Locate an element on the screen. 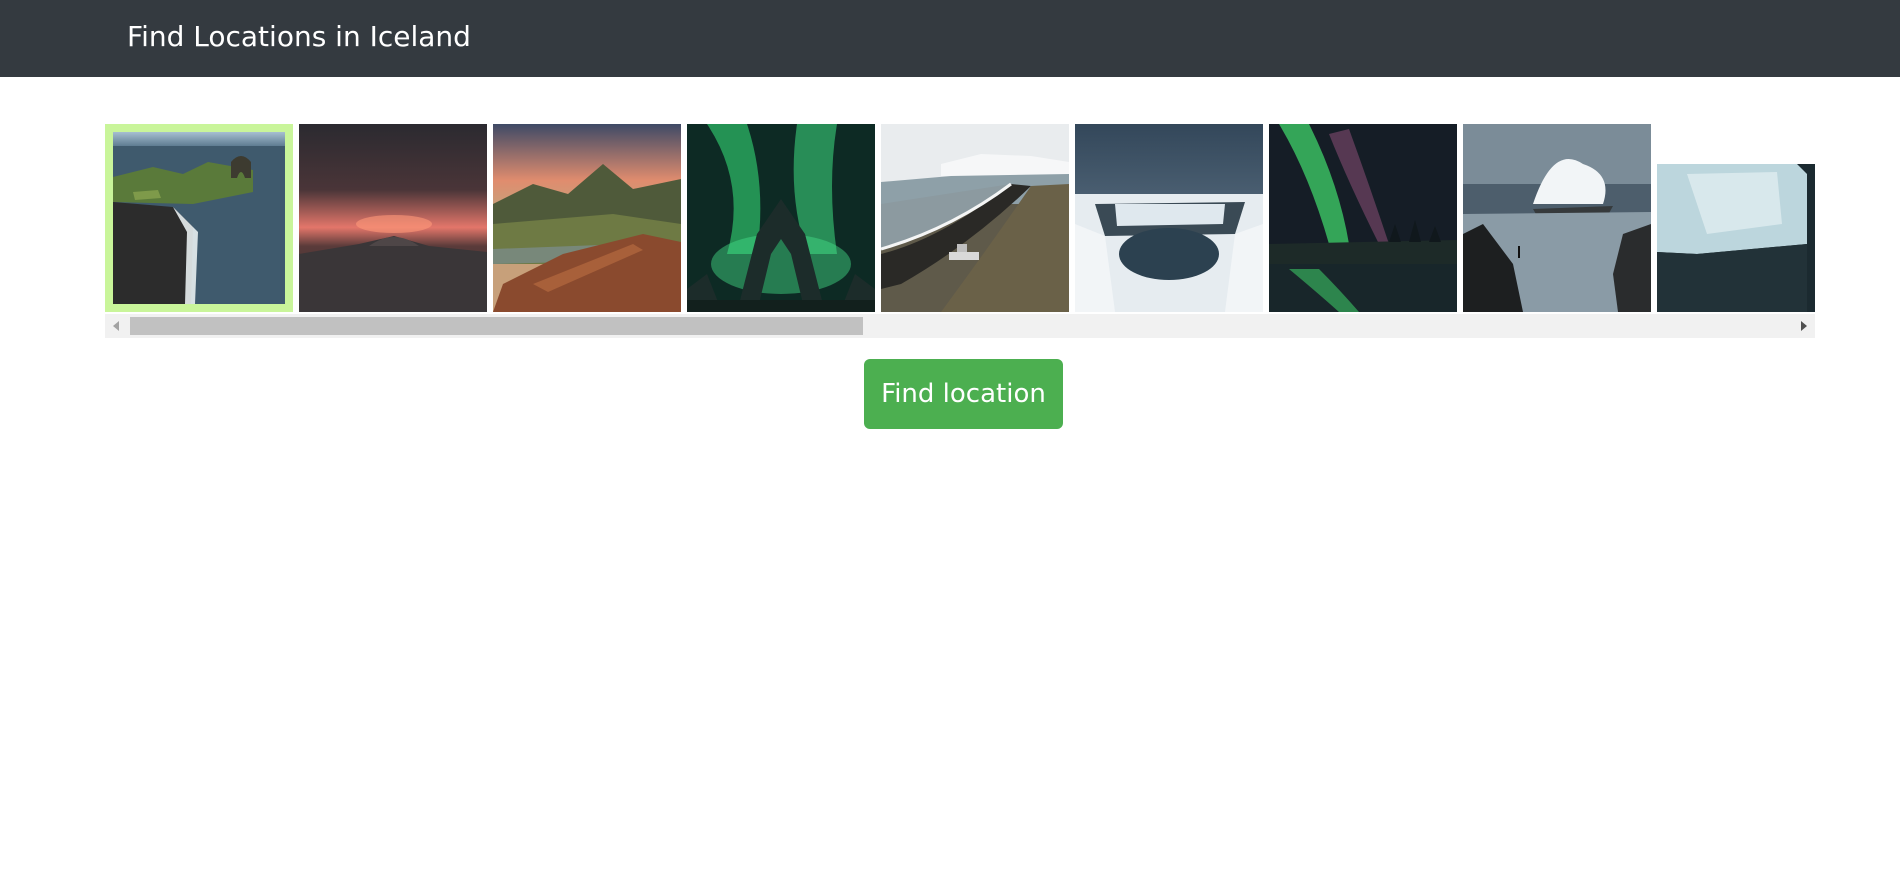 The height and width of the screenshot is (869, 1900). aurora-arch-monument-photo-icon is located at coordinates (781, 218).